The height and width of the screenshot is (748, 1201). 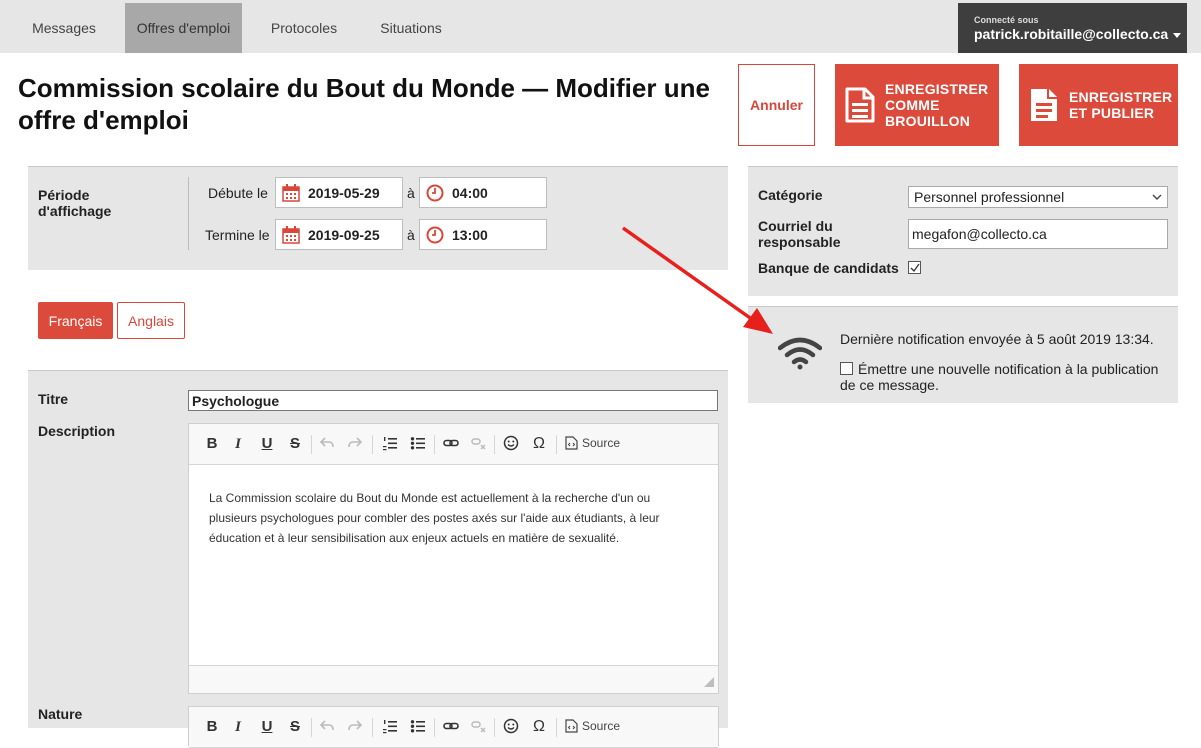 What do you see at coordinates (1157, 197) in the screenshot?
I see `chevron-down-icon` at bounding box center [1157, 197].